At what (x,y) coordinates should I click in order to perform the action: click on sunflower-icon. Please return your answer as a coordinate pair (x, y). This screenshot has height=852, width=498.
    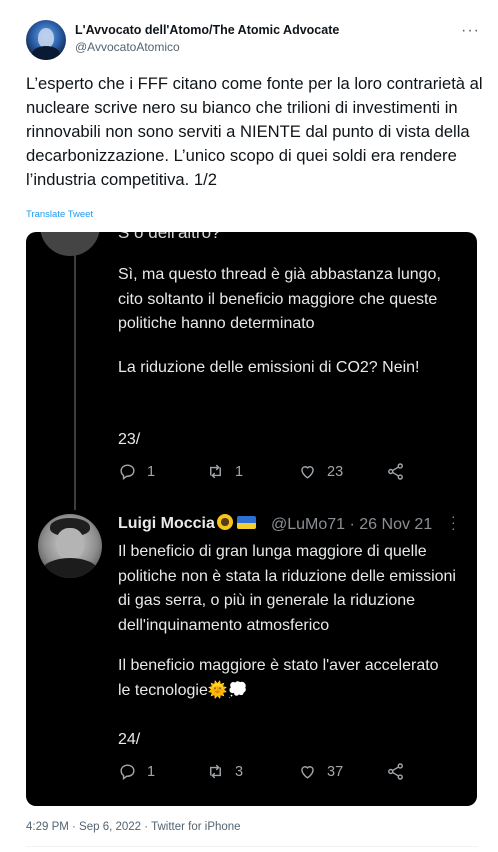
    Looking at the image, I should click on (224, 522).